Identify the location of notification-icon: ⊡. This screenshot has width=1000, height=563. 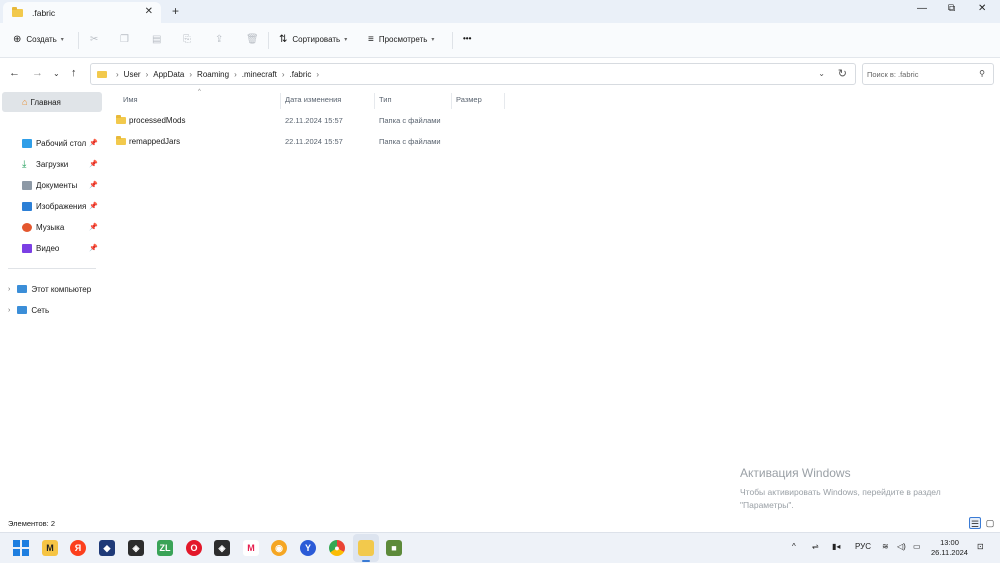
(980, 546).